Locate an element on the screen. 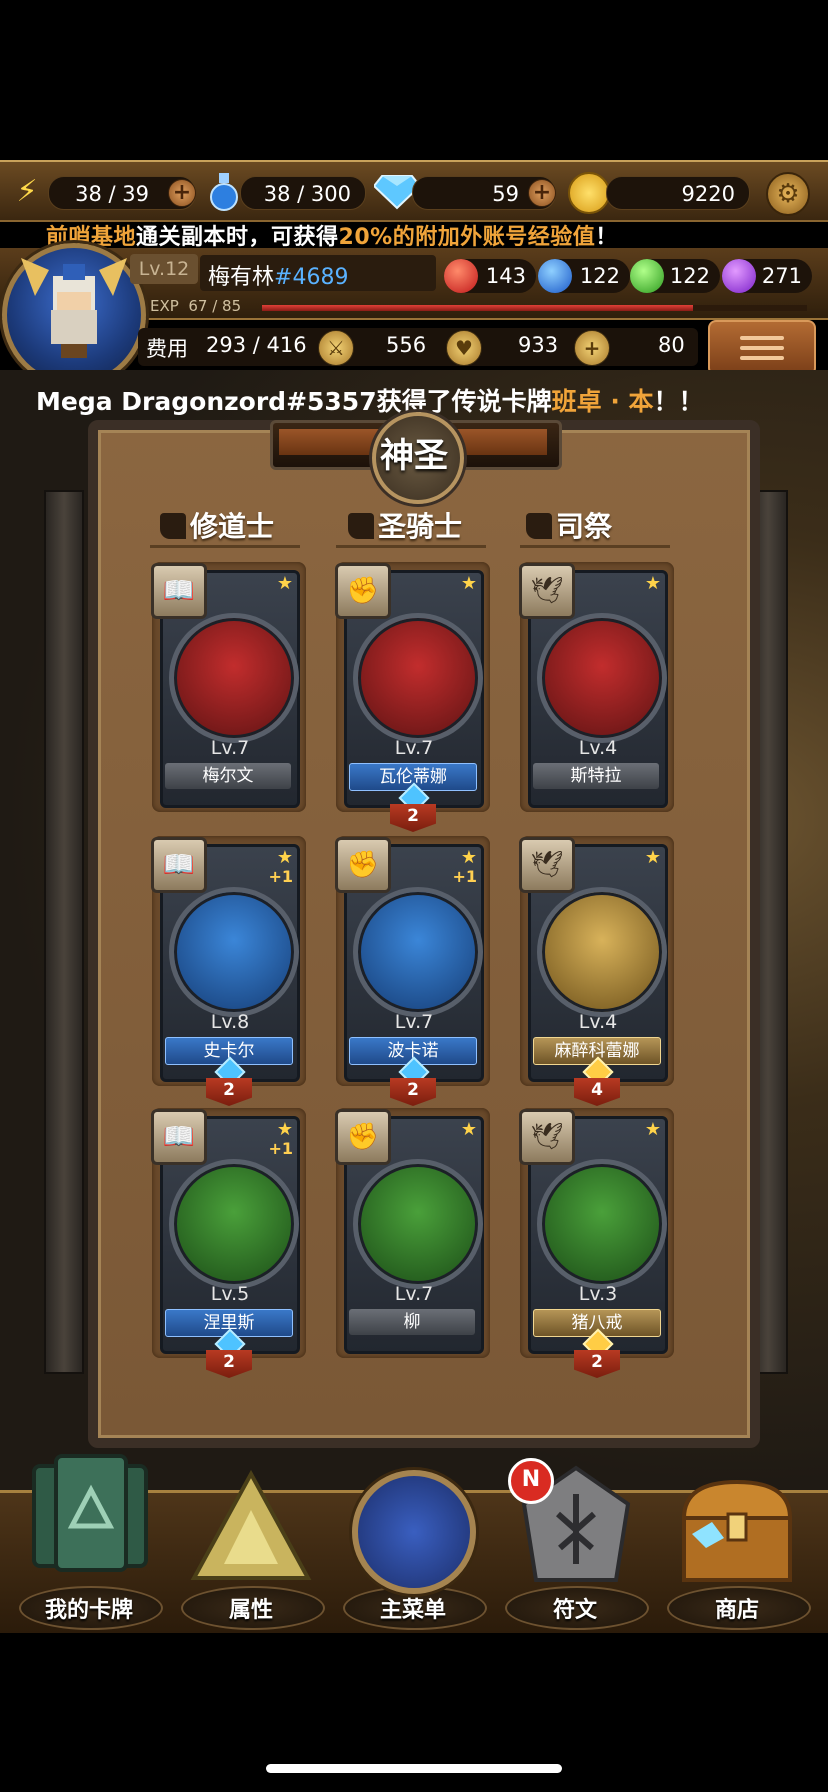 This screenshot has width=828, height=1792. gold-coin-icon is located at coordinates (589, 193).